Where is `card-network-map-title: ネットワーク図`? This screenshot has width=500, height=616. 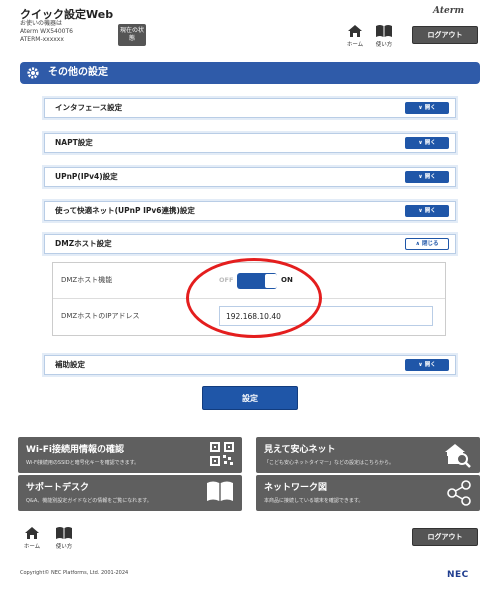
card-network-map-title: ネットワーク図 is located at coordinates (296, 488).